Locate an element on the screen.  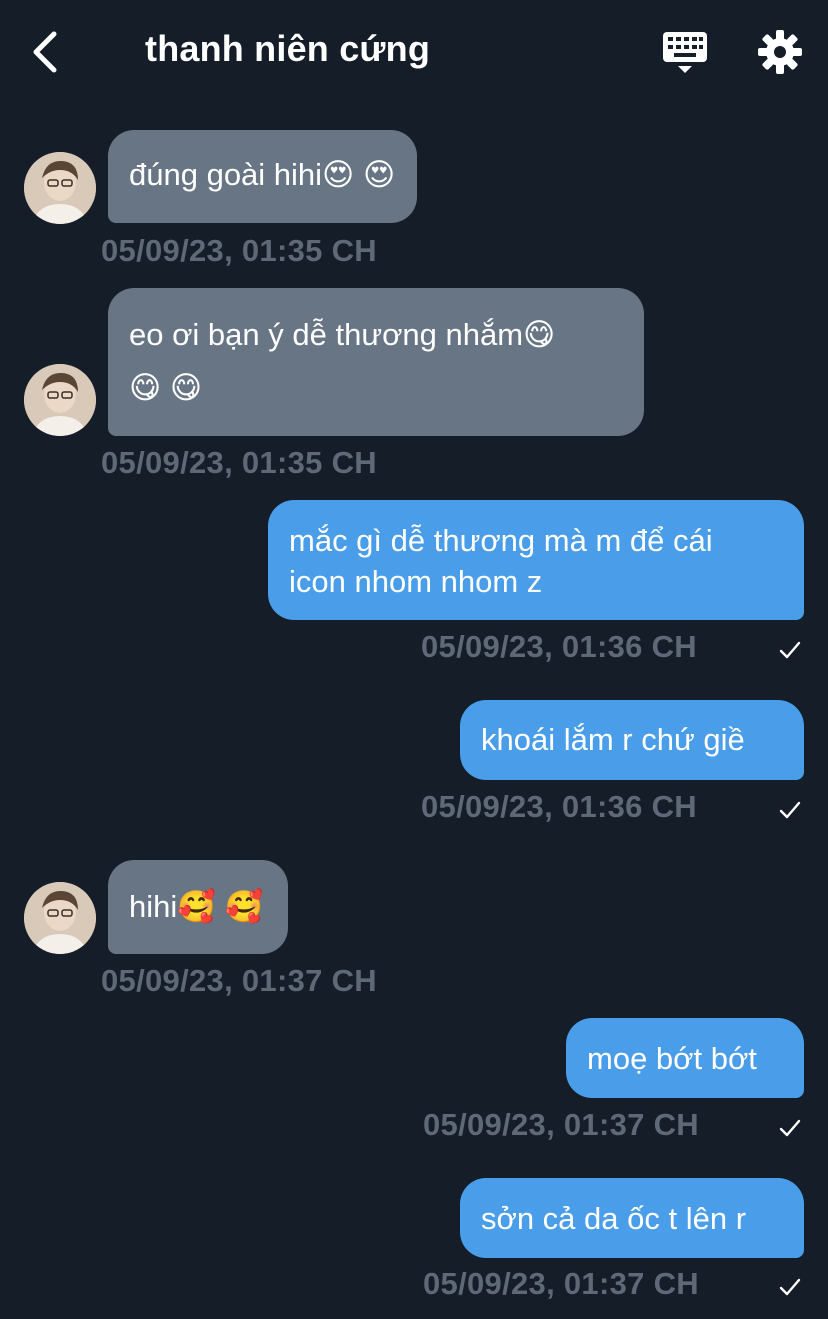
message-text: khoái lắm r chứ giề is located at coordinates (613, 739).